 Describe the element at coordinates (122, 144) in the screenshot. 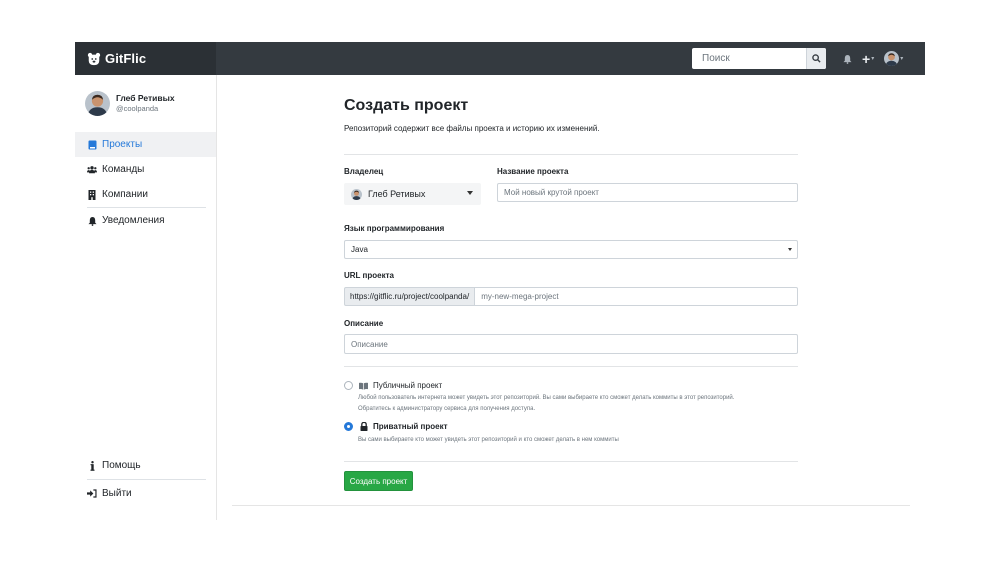

I see `sidebar-item-label: Проекты` at that location.